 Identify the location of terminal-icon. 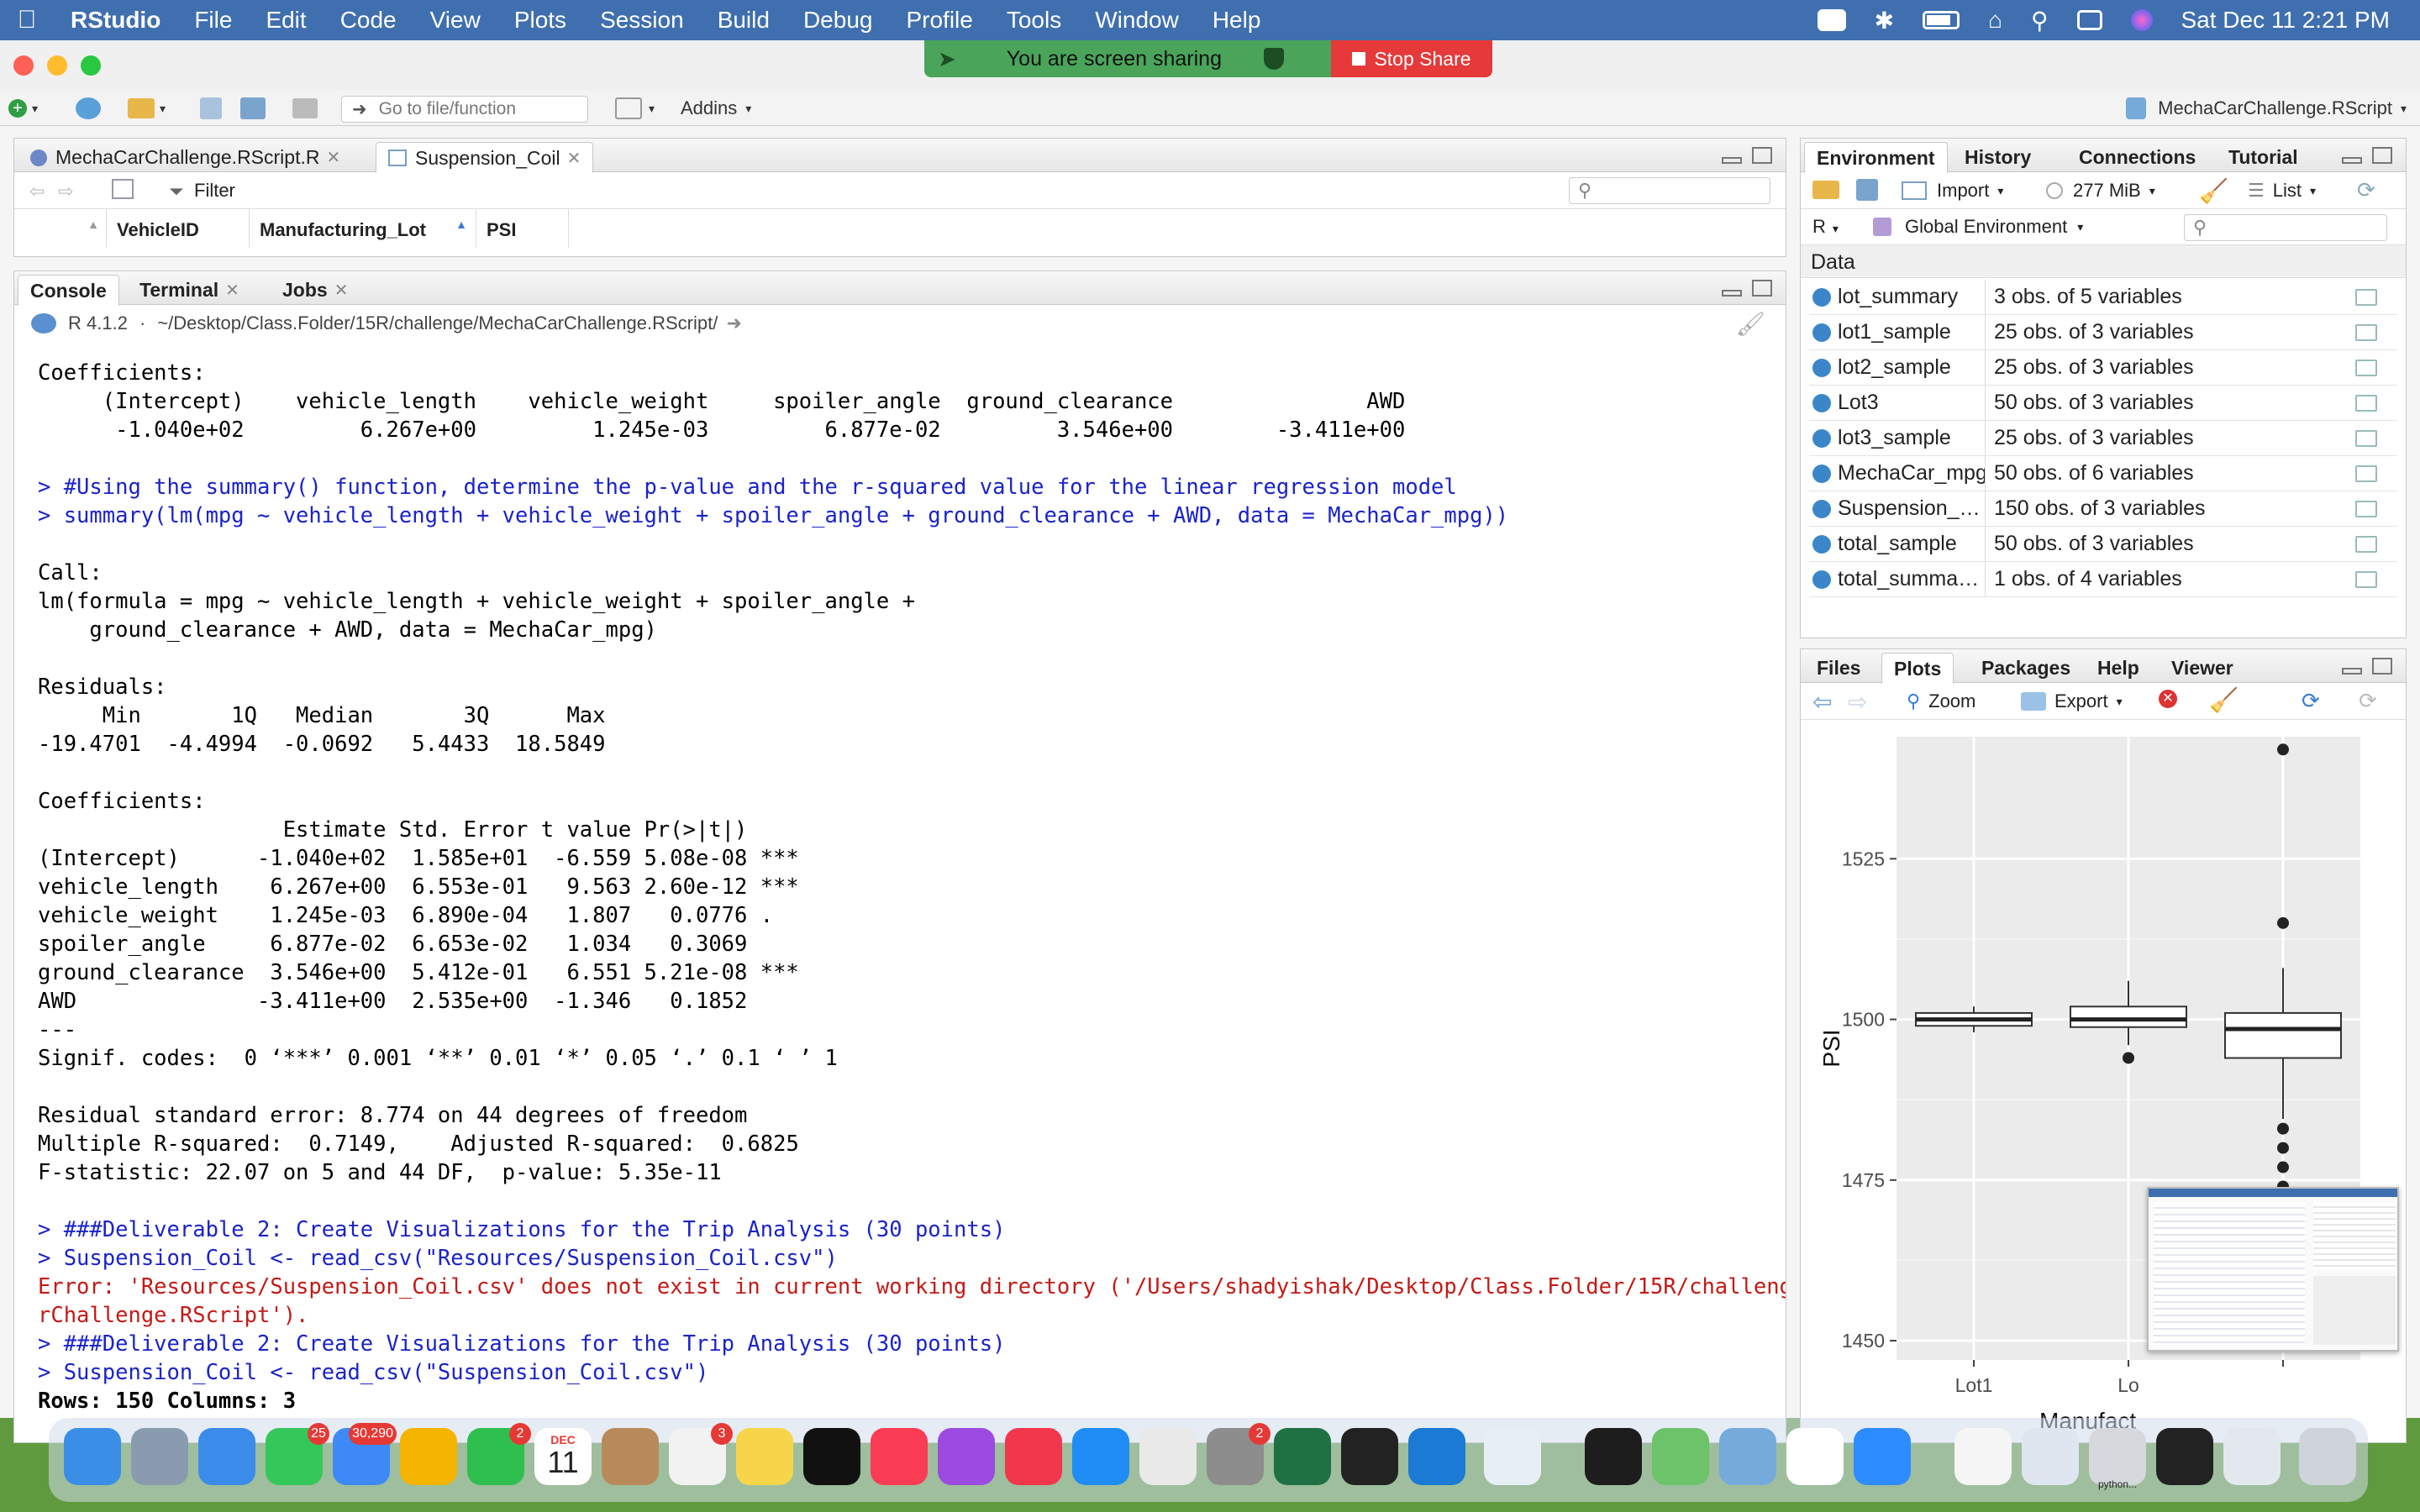
(1369, 1456).